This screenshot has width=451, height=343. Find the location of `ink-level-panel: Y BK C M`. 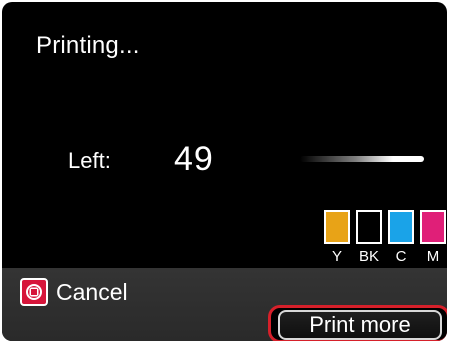

ink-level-panel: Y BK C M is located at coordinates (385, 240).